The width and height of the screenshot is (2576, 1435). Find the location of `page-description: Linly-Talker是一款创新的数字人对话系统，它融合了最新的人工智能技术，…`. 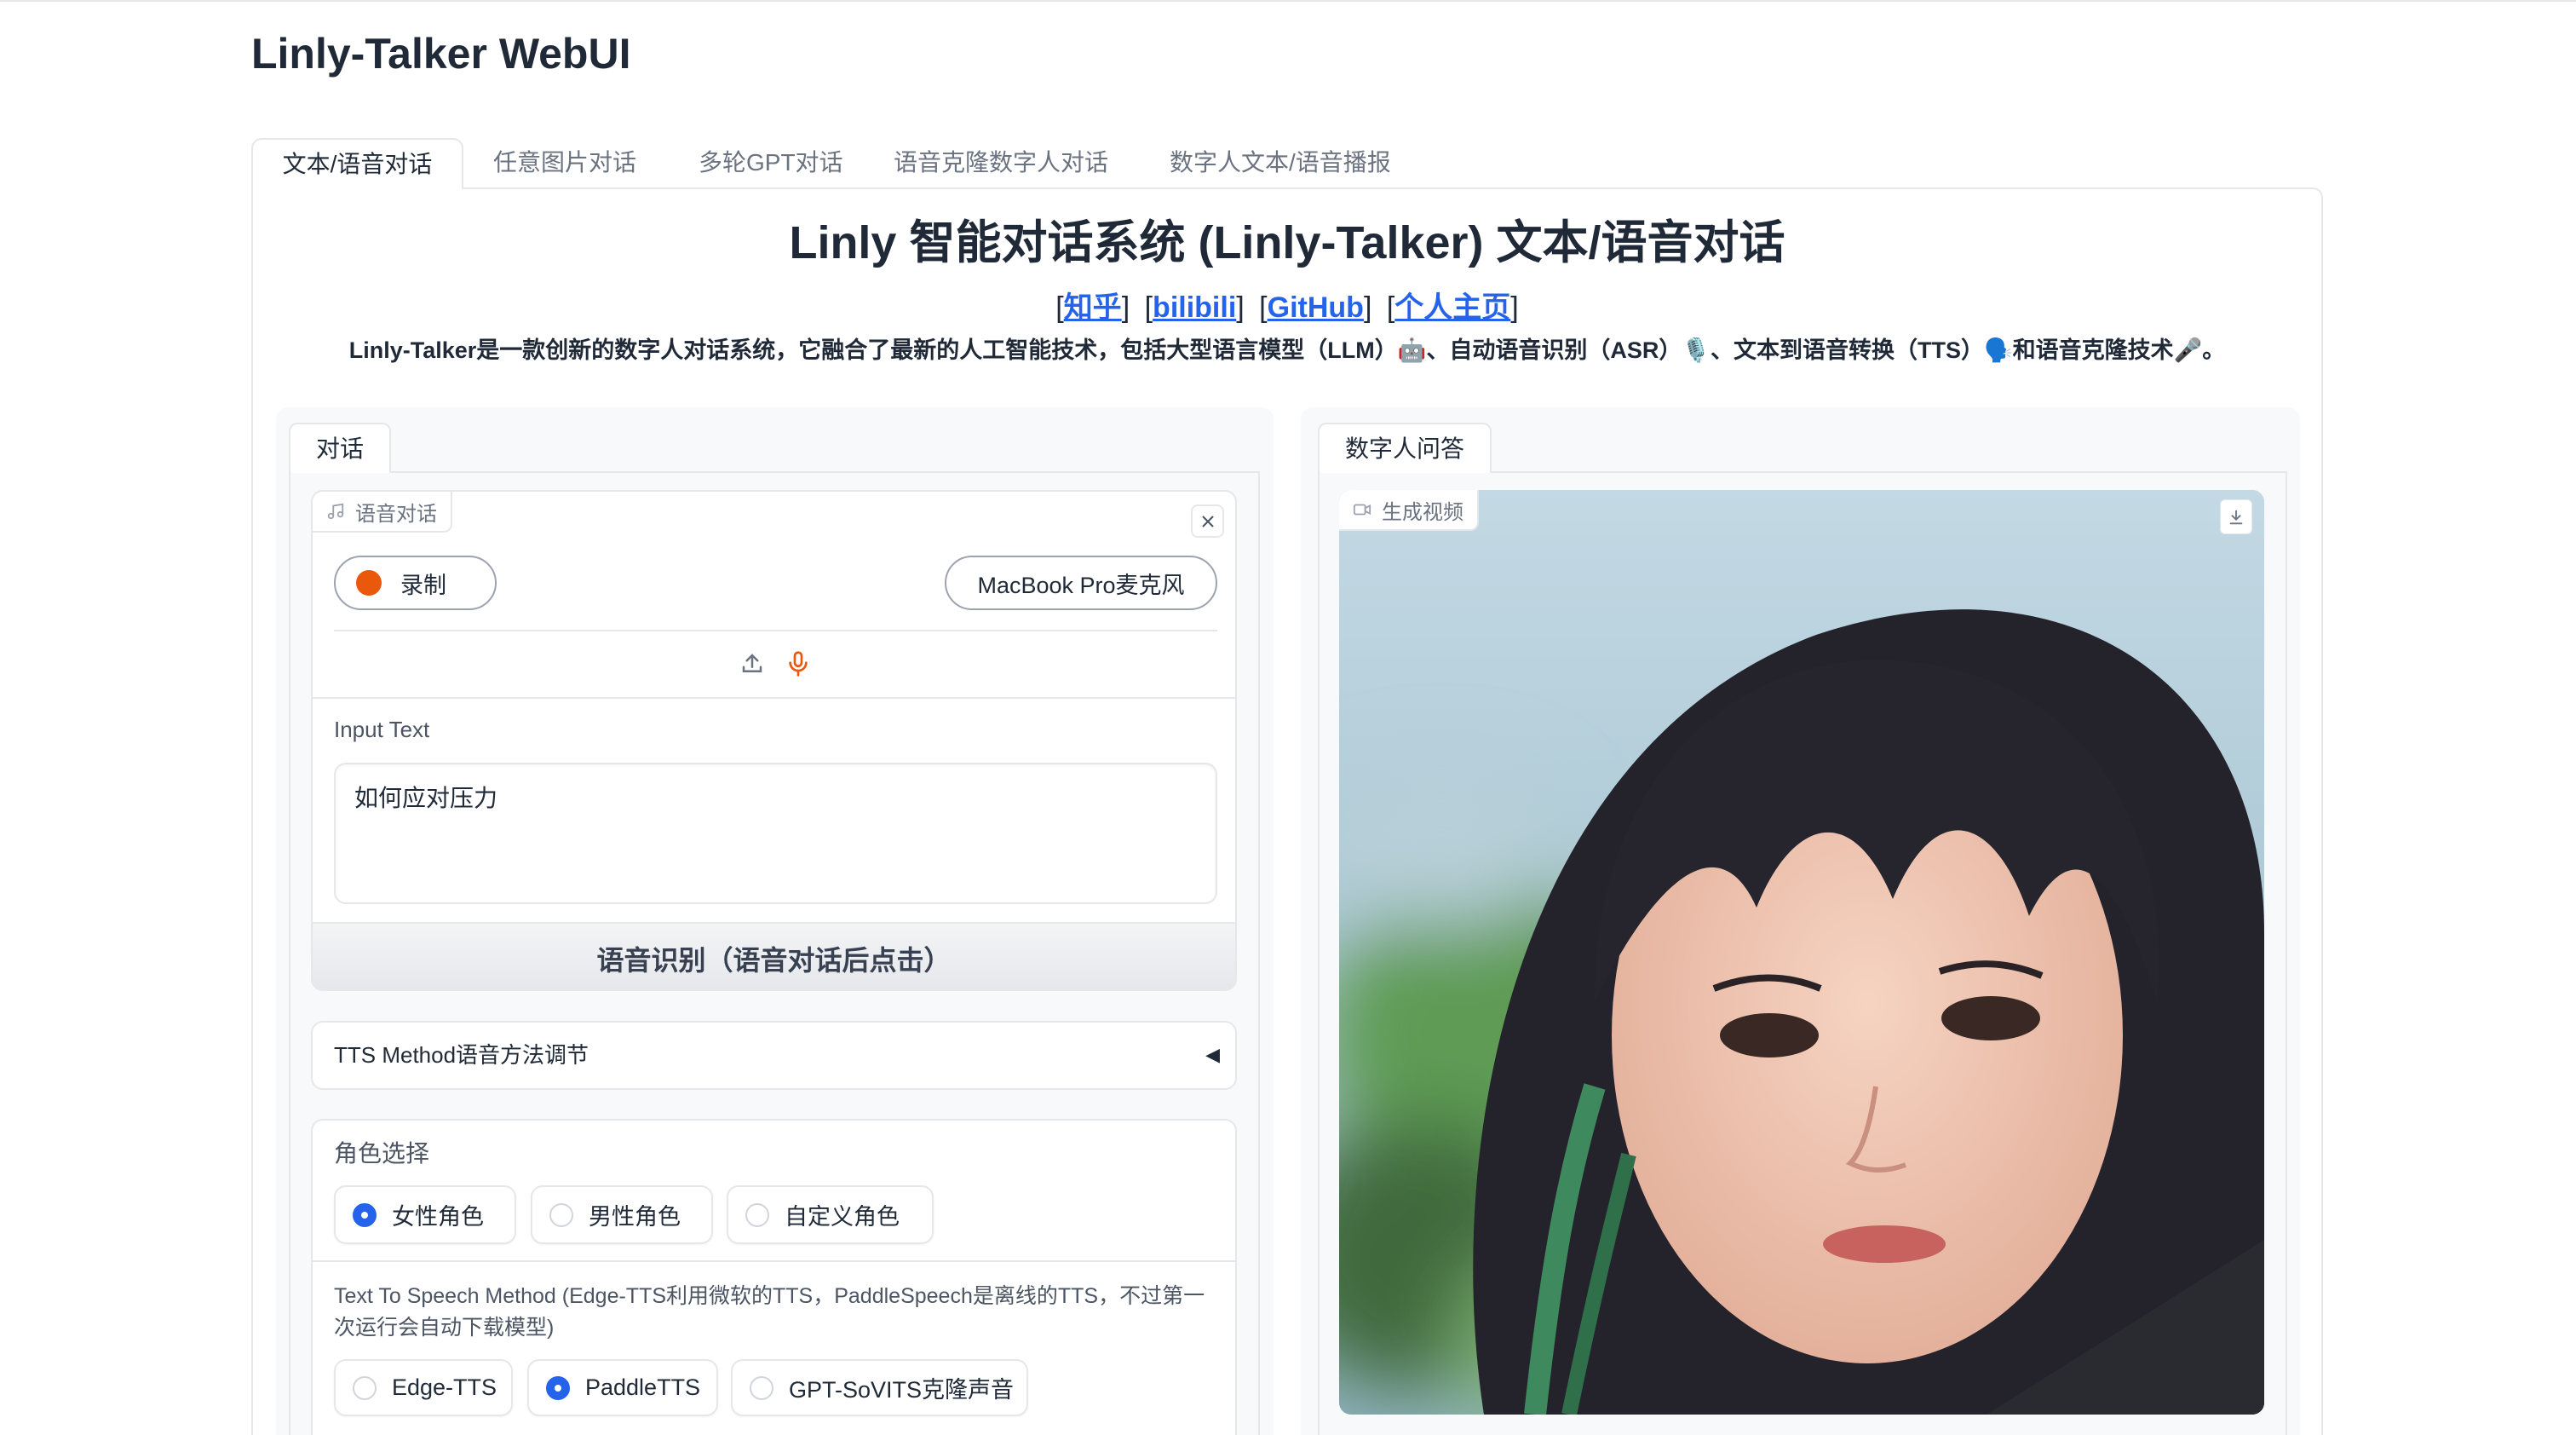

page-description: Linly-Talker是一款创新的数字人对话系统，它融合了最新的人工智能技术，… is located at coordinates (1287, 350).